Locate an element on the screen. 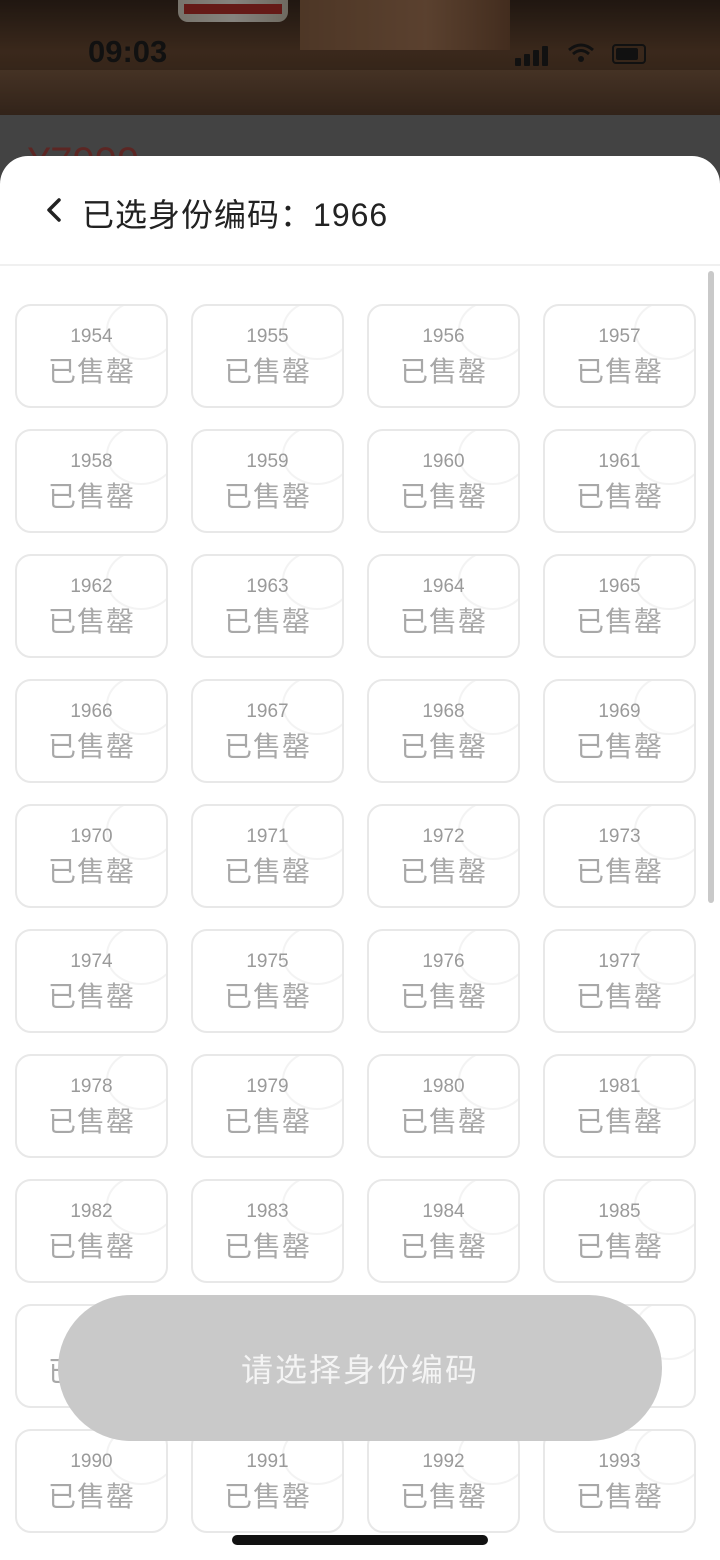 Image resolution: width=720 pixels, height=1560 pixels. code-cell: 1960 已售罄 is located at coordinates (443, 481).